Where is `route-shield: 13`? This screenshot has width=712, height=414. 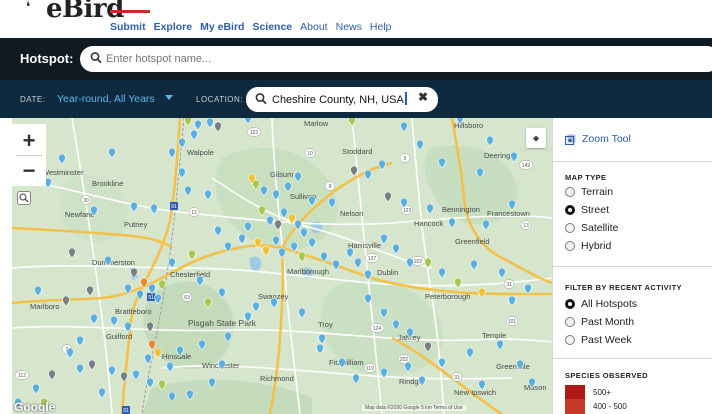 route-shield: 13 is located at coordinates (526, 225).